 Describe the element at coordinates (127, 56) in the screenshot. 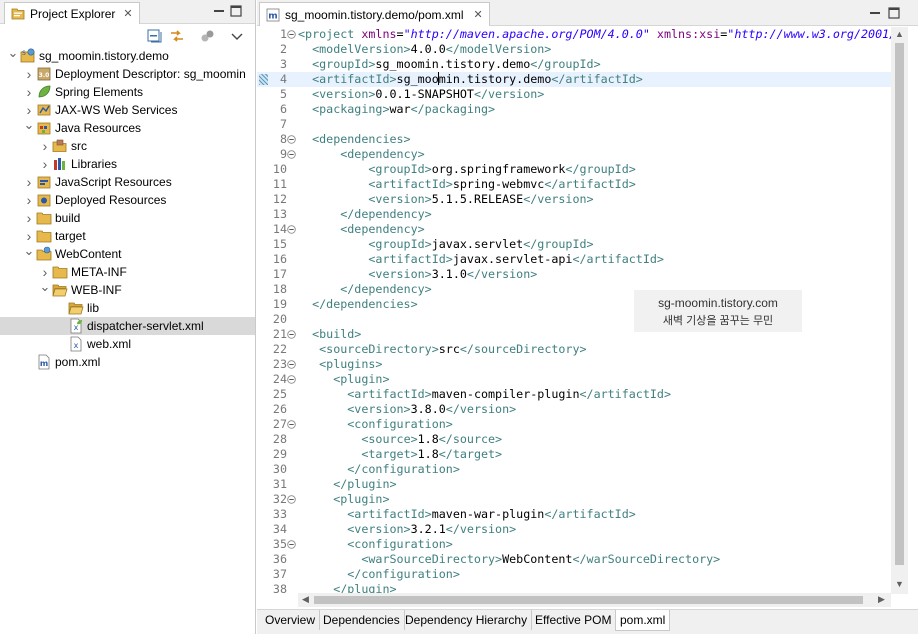

I see `tree-item: ⌄ Ssg_moomin.tistory.demo` at that location.